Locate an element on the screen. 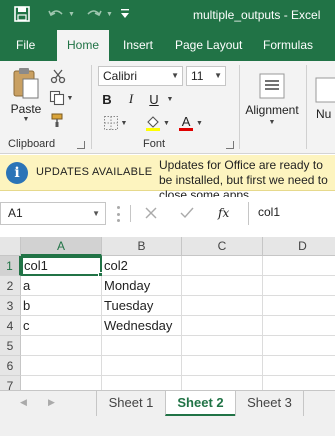 The height and width of the screenshot is (436, 335). font-color-button: A ▼ is located at coordinates (191, 123).